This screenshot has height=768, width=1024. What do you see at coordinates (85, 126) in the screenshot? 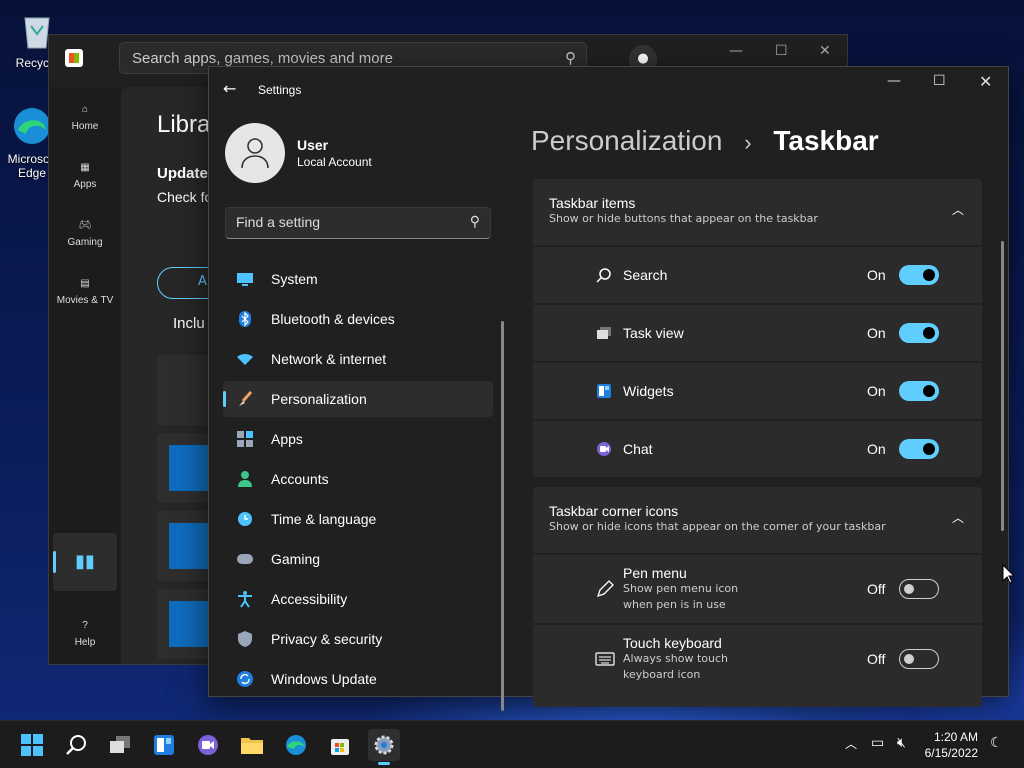
I see `store-nav-label: Home` at bounding box center [85, 126].